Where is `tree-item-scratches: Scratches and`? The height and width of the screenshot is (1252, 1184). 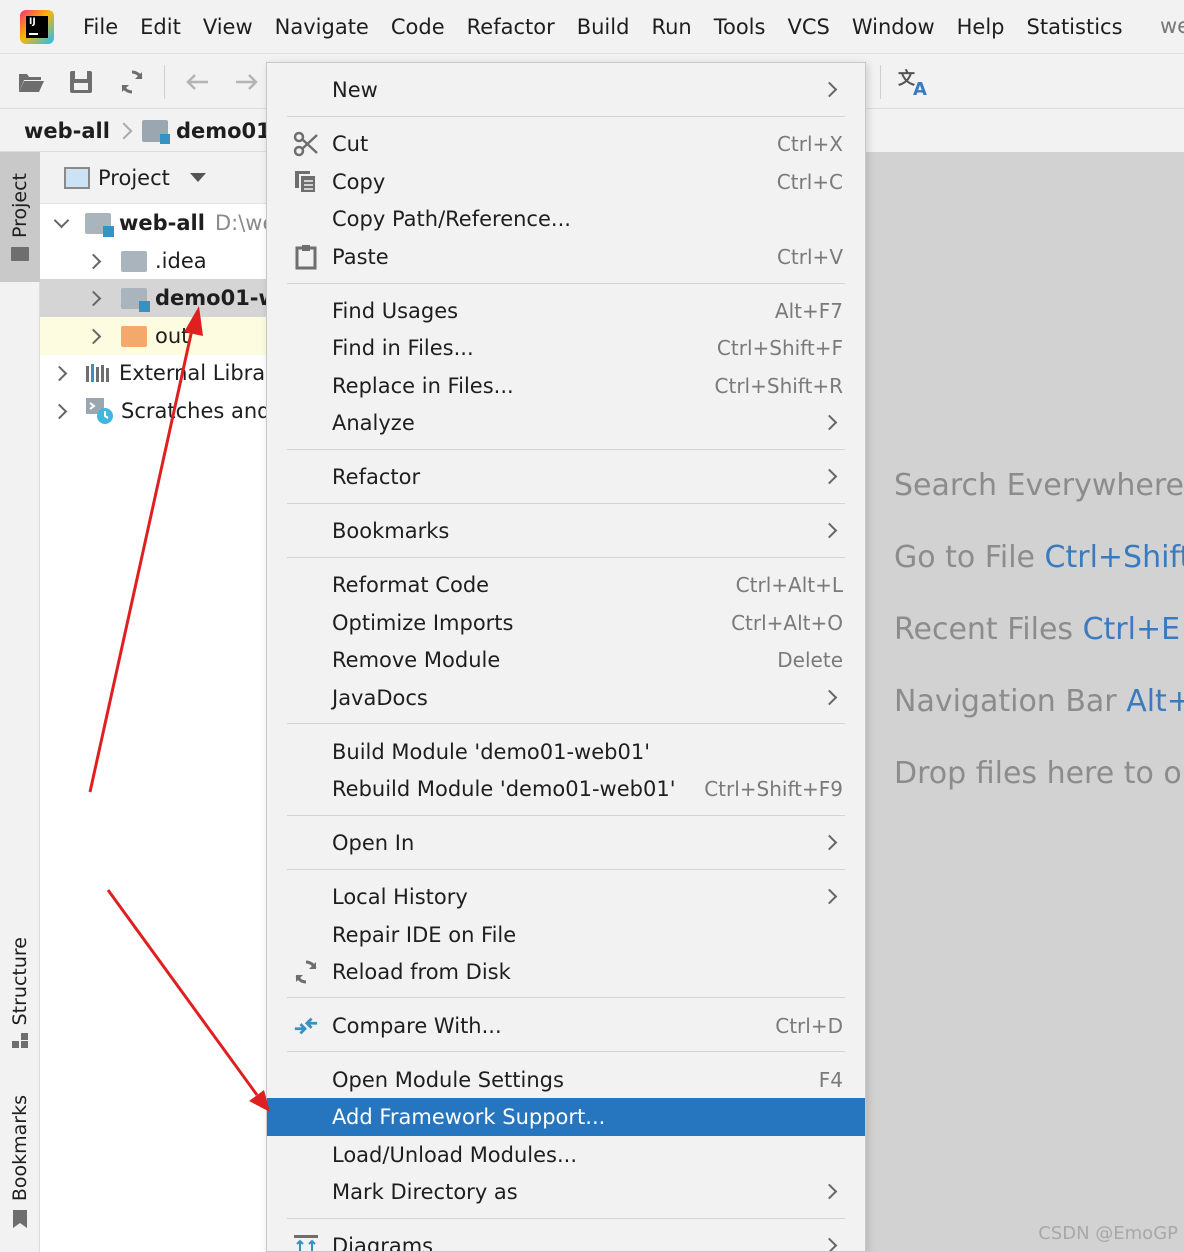 tree-item-scratches: Scratches and is located at coordinates (153, 411).